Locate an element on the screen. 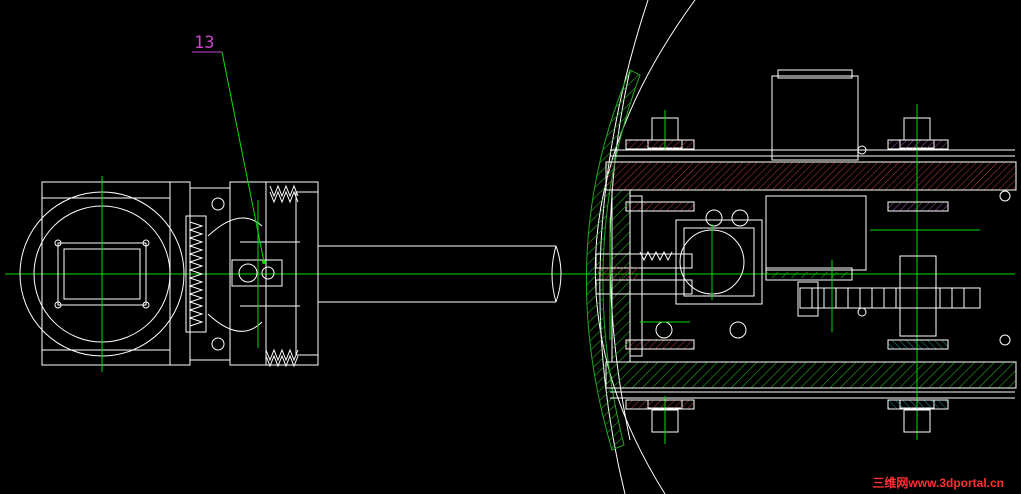  upper-beam is located at coordinates (811, 176).